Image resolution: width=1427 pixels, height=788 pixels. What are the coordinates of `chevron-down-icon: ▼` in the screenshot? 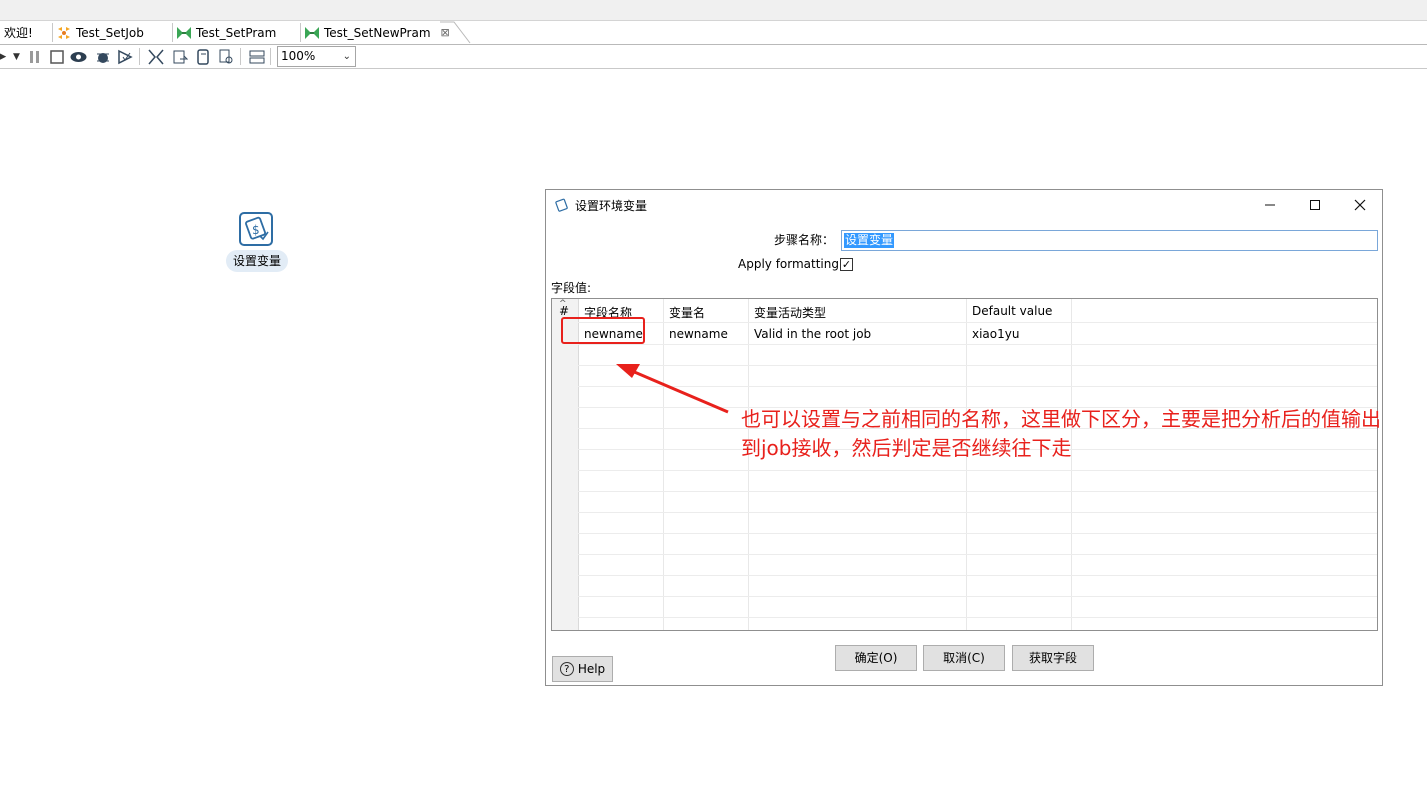 It's located at (16, 56).